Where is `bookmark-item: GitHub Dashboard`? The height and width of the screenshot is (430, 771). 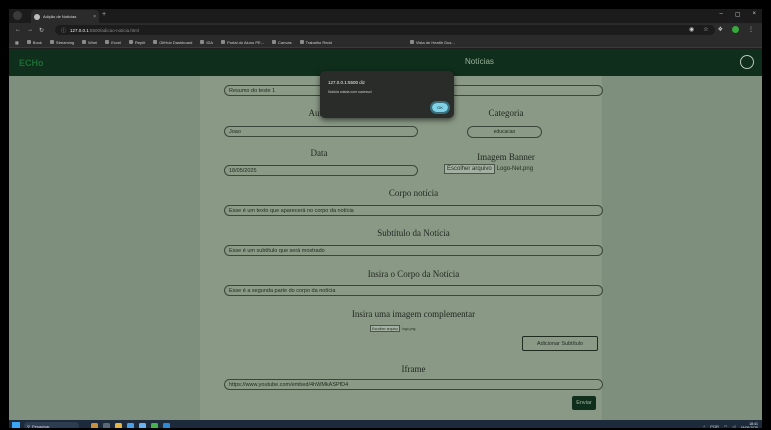
bookmark-item: GitHub Dashboard is located at coordinates (172, 42).